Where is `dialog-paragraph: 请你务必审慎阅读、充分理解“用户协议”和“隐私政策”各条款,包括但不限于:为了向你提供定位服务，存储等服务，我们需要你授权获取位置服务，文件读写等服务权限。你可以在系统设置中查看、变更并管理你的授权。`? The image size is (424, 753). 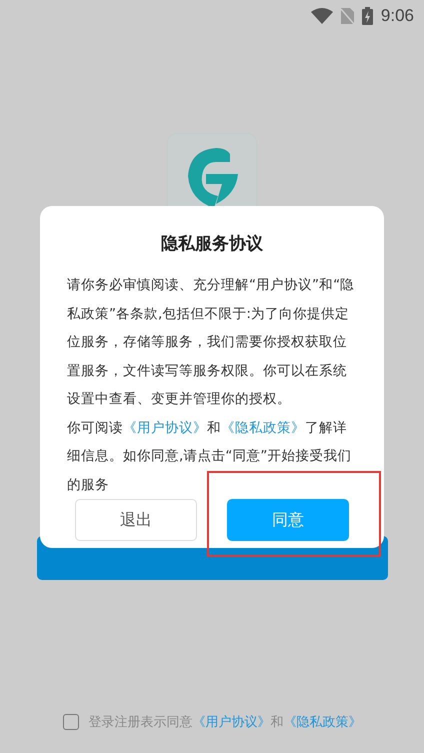 dialog-paragraph: 请你务必审慎阅读、充分理解“用户协议”和“隐私政策”各条款,包括但不限于:为了向你提供定位服务，存储等服务，我们需要你授权获取位置服务，文件读写等服务权限。你可以在系统设置中查看、变更并管理你的授权。 is located at coordinates (211, 342).